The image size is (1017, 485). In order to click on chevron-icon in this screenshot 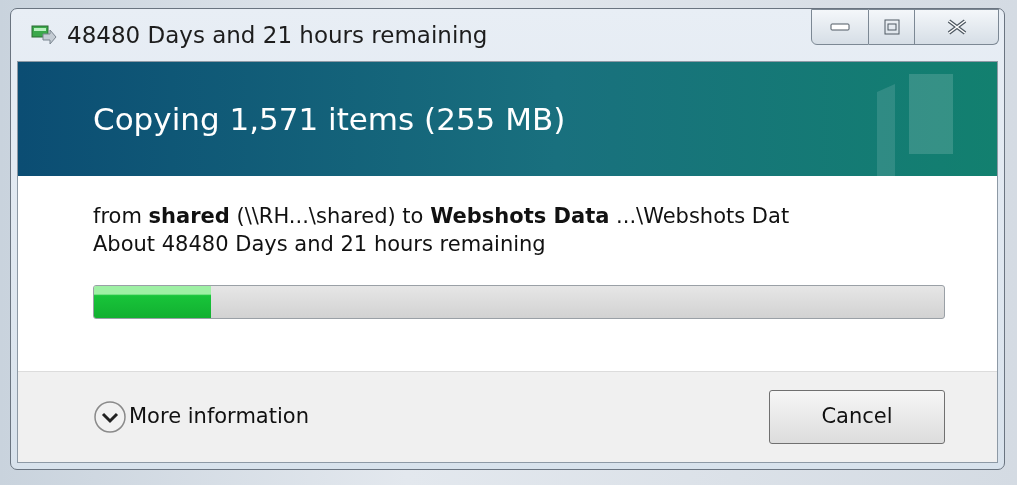, I will do `click(110, 417)`.